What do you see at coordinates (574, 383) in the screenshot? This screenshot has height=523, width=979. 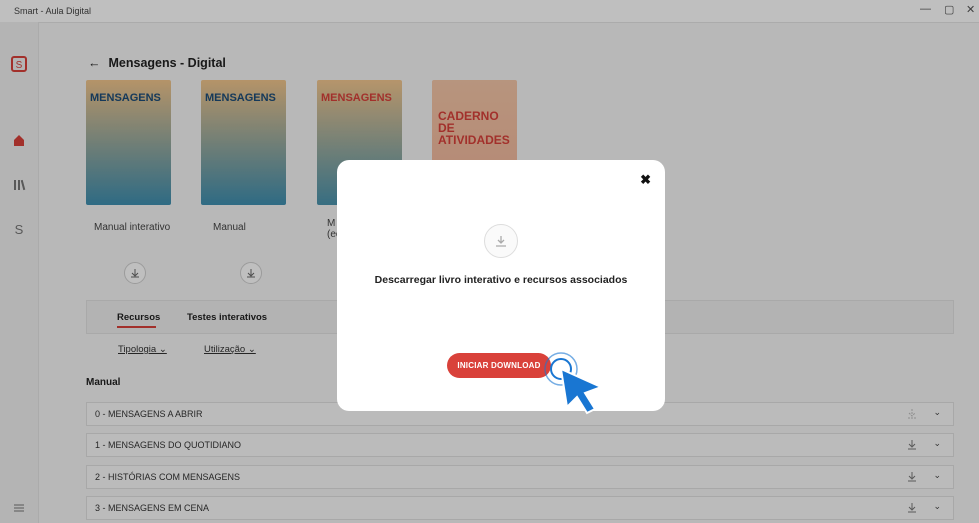 I see `cursor-click-icon` at bounding box center [574, 383].